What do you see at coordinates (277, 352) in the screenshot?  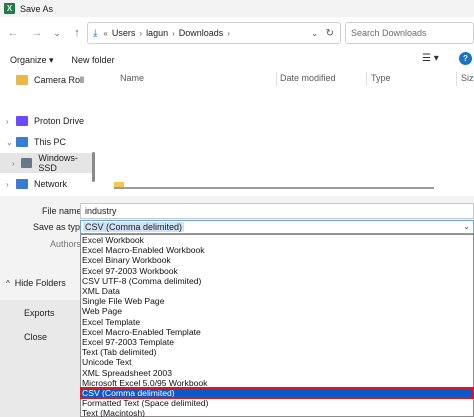 I see `file-type-option: Text (Tab delimited)` at bounding box center [277, 352].